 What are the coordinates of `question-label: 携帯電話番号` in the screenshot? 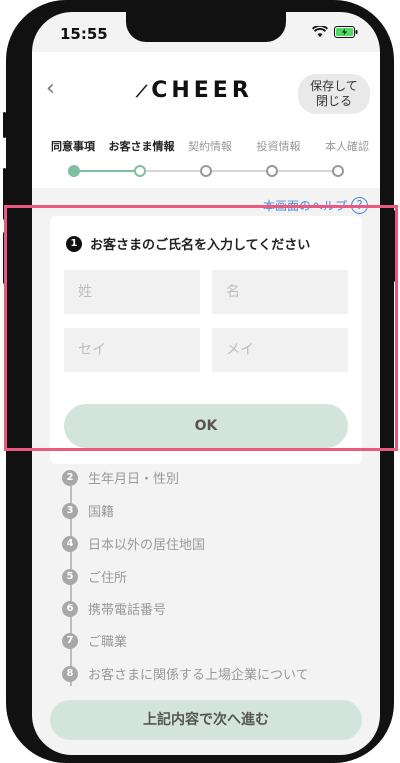 It's located at (127, 610).